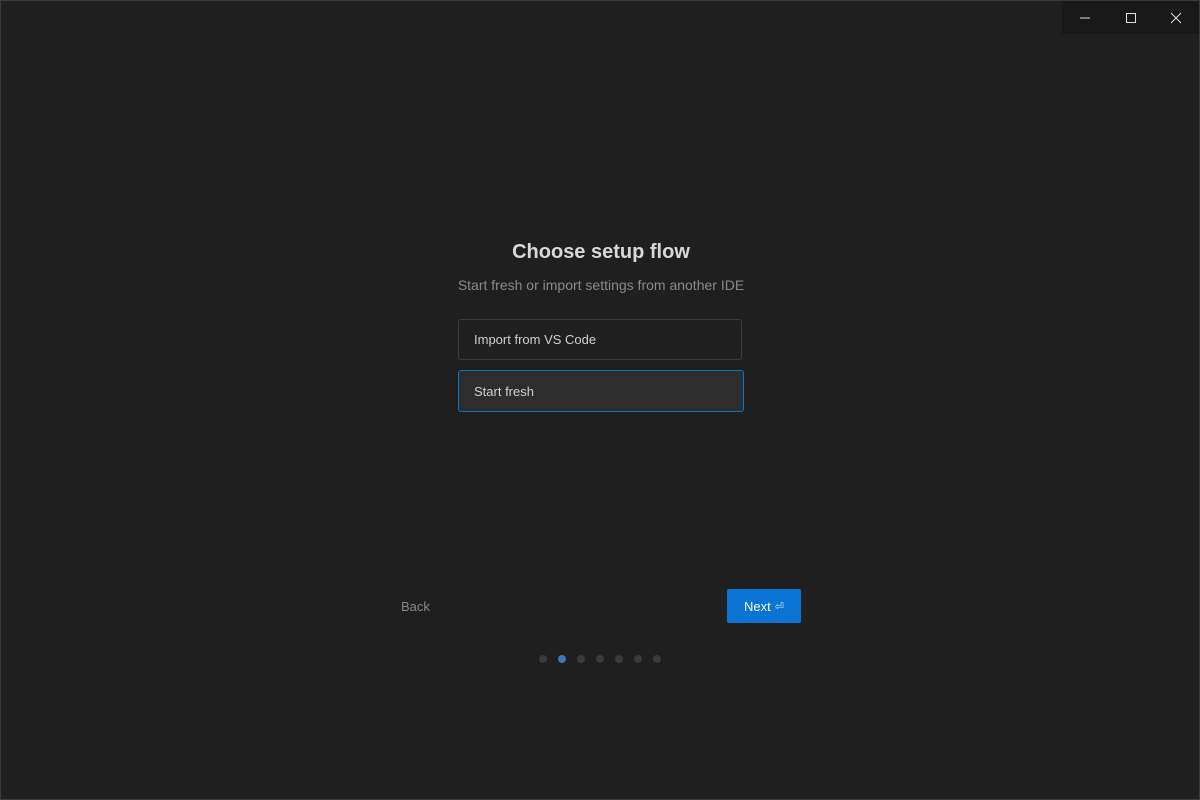 The image size is (1200, 800). I want to click on window-controls, so click(1130, 17).